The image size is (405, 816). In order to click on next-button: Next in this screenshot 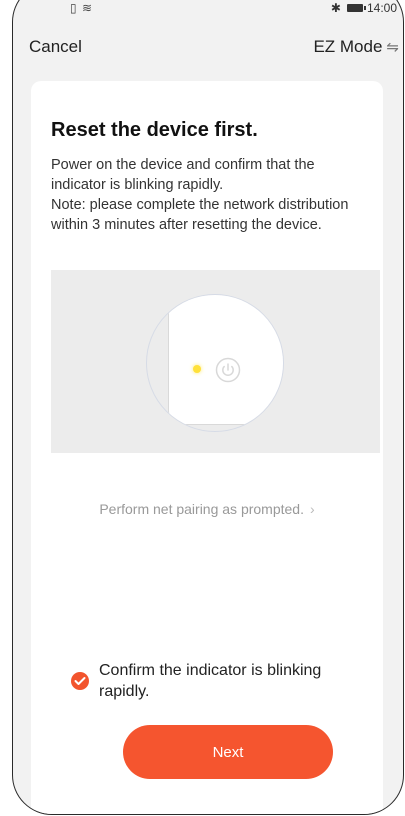, I will do `click(228, 752)`.